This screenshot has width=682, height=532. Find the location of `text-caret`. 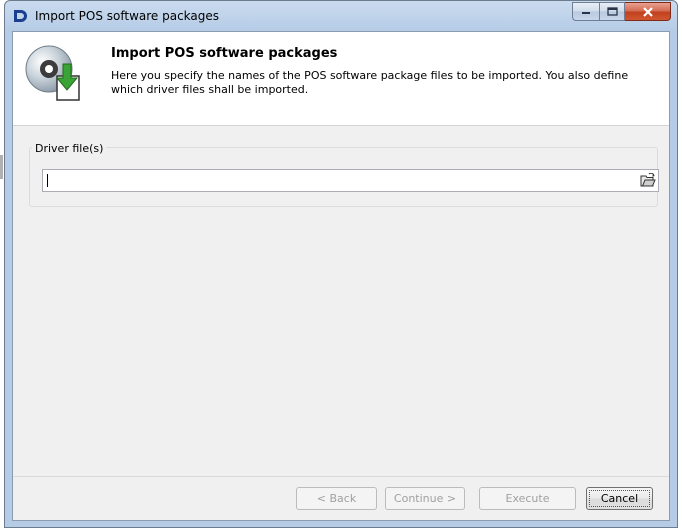

text-caret is located at coordinates (47, 180).